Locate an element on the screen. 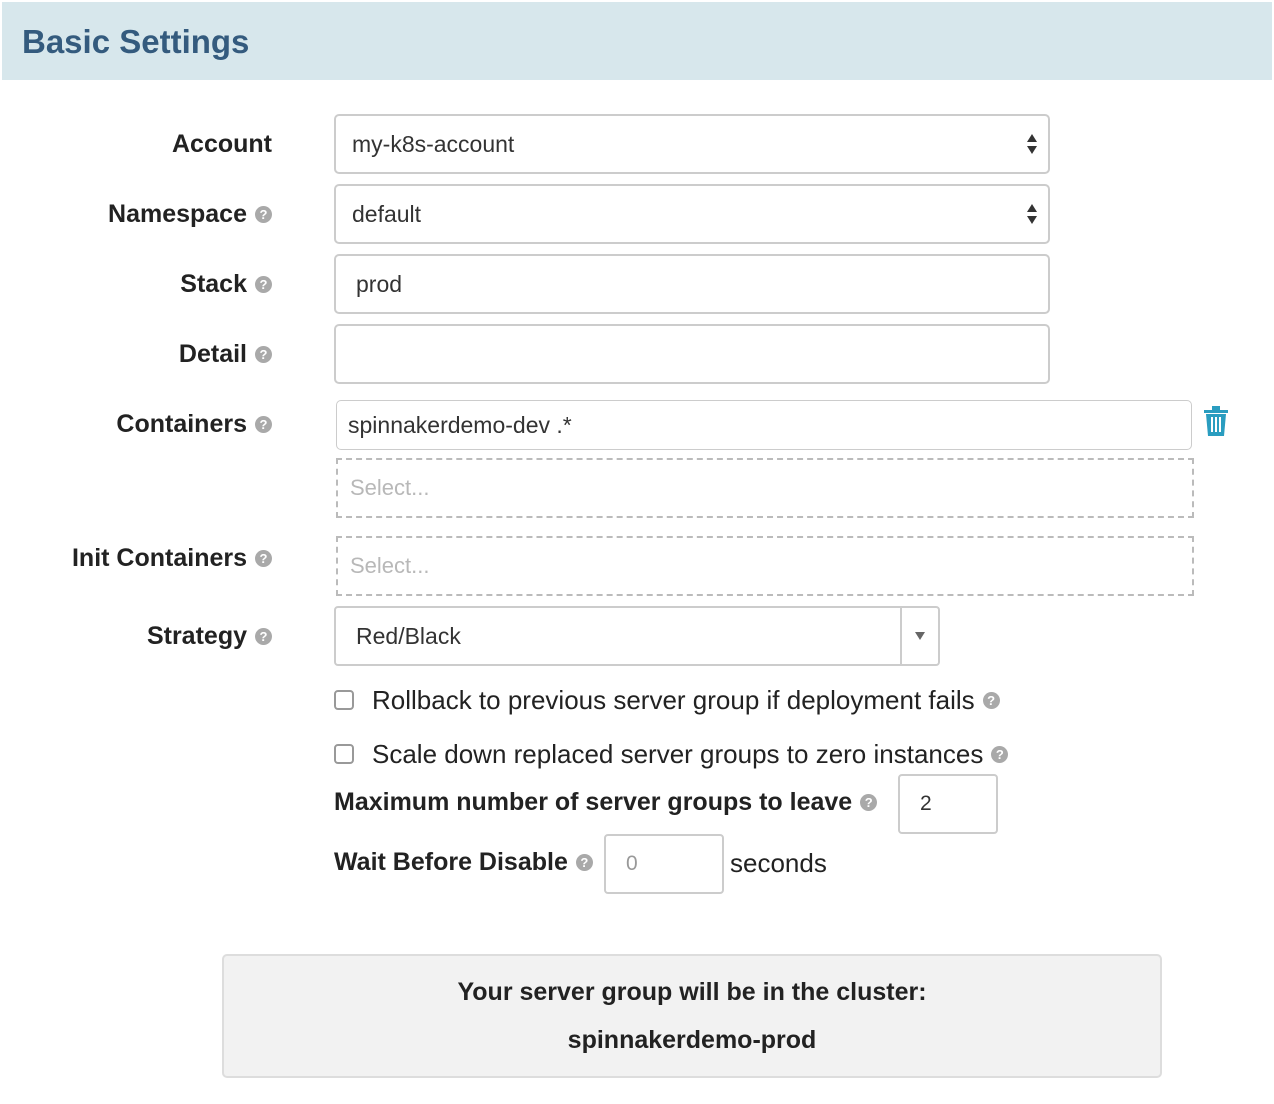 This screenshot has height=1104, width=1274. stack-label-text: Stack is located at coordinates (213, 283).